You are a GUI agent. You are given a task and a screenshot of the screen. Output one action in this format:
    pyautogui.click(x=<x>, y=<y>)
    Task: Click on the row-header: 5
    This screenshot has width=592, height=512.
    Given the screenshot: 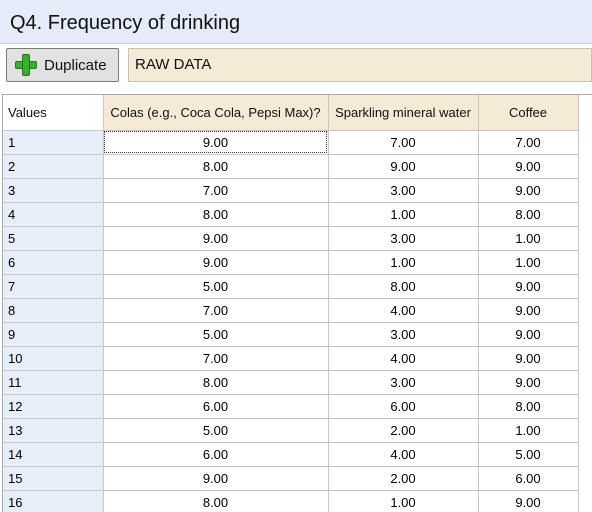 What is the action you would take?
    pyautogui.click(x=53, y=238)
    